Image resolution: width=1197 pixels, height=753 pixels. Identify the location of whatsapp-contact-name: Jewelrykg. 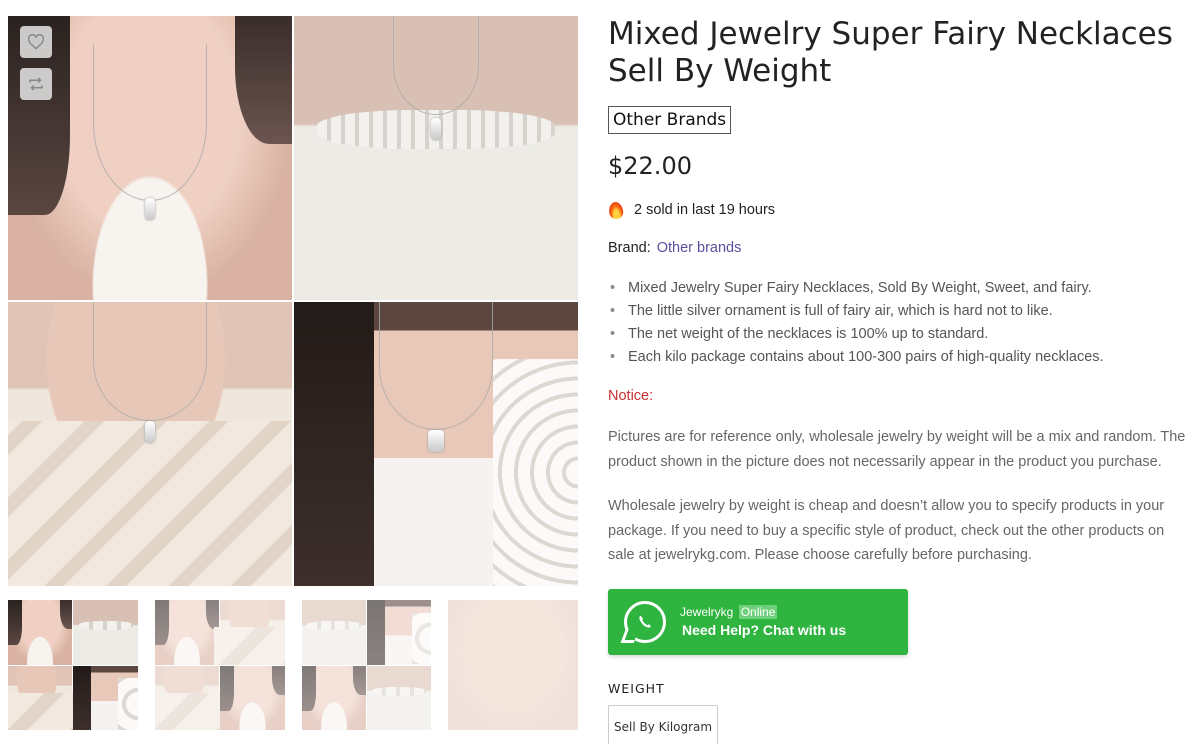
(707, 612).